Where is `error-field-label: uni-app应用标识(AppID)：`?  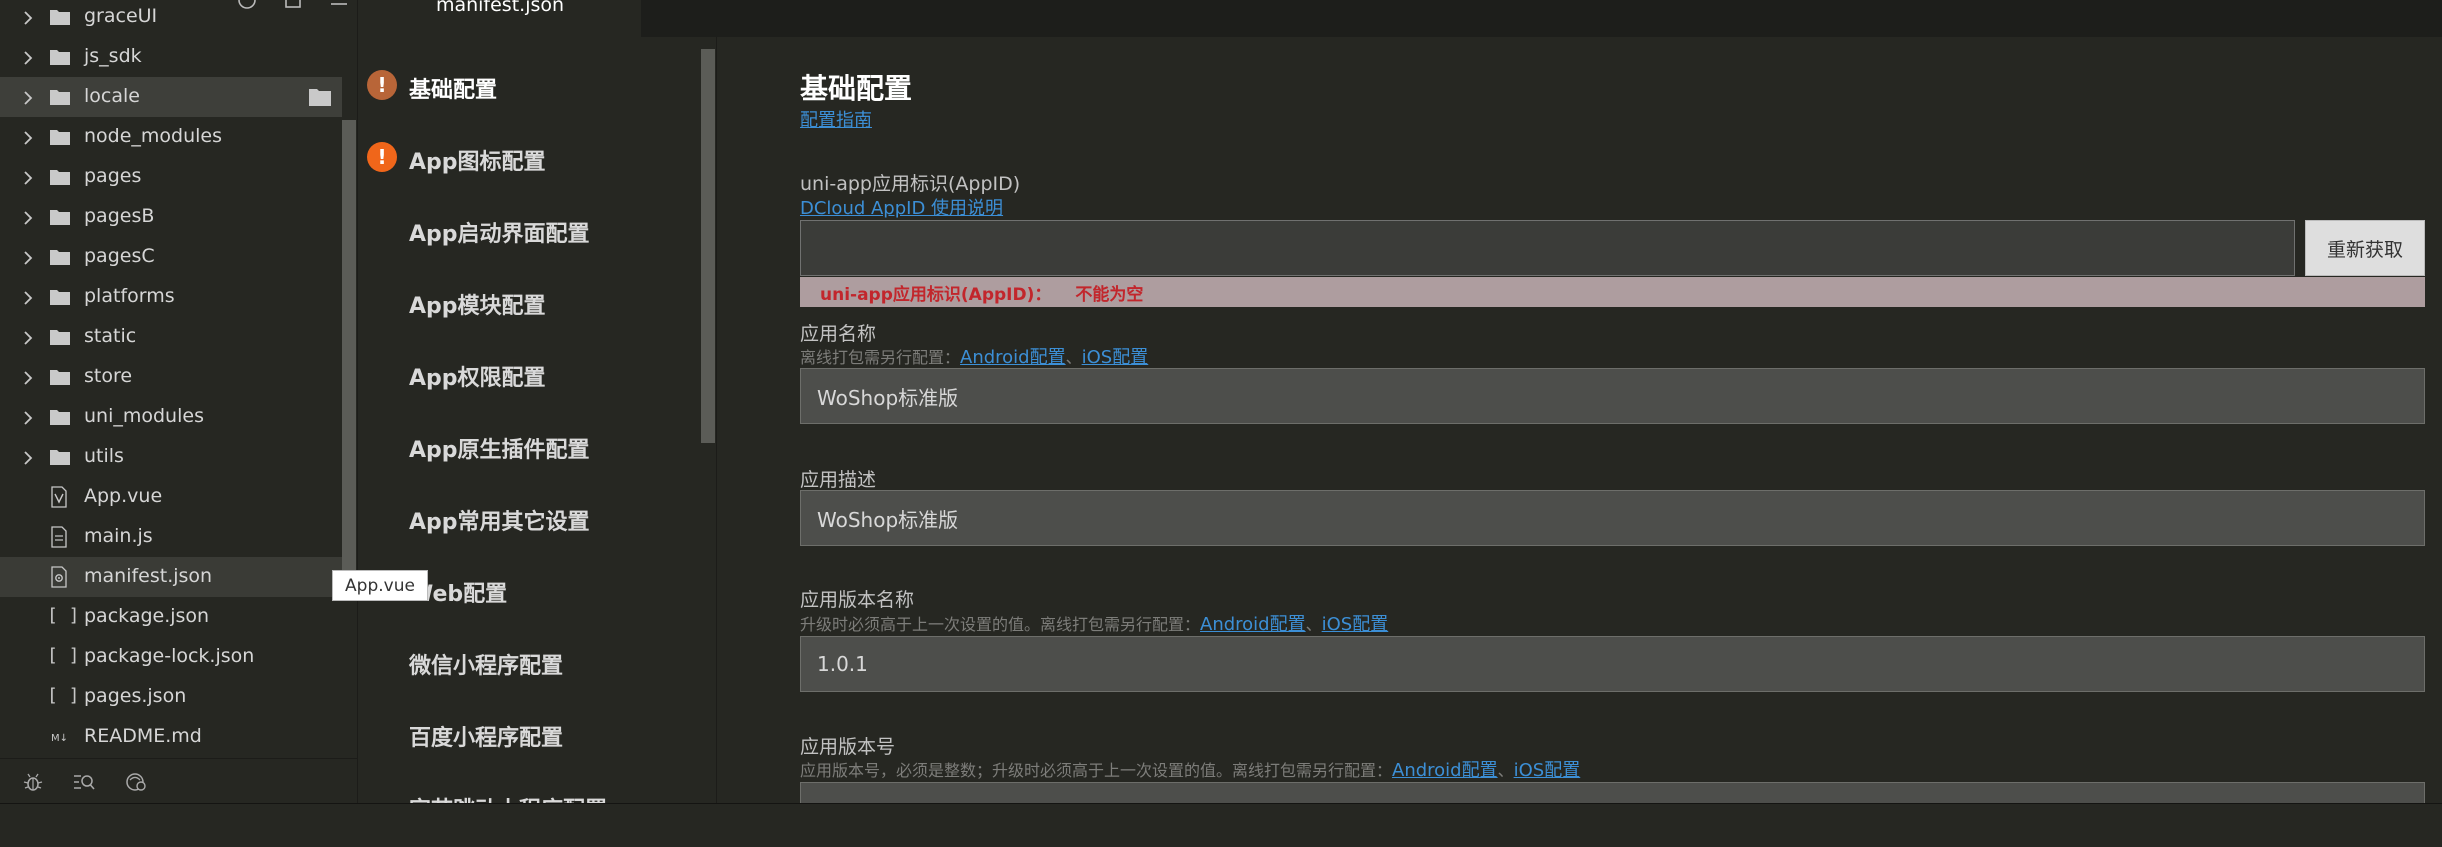
error-field-label: uni-app应用标识(AppID)： is located at coordinates (936, 294).